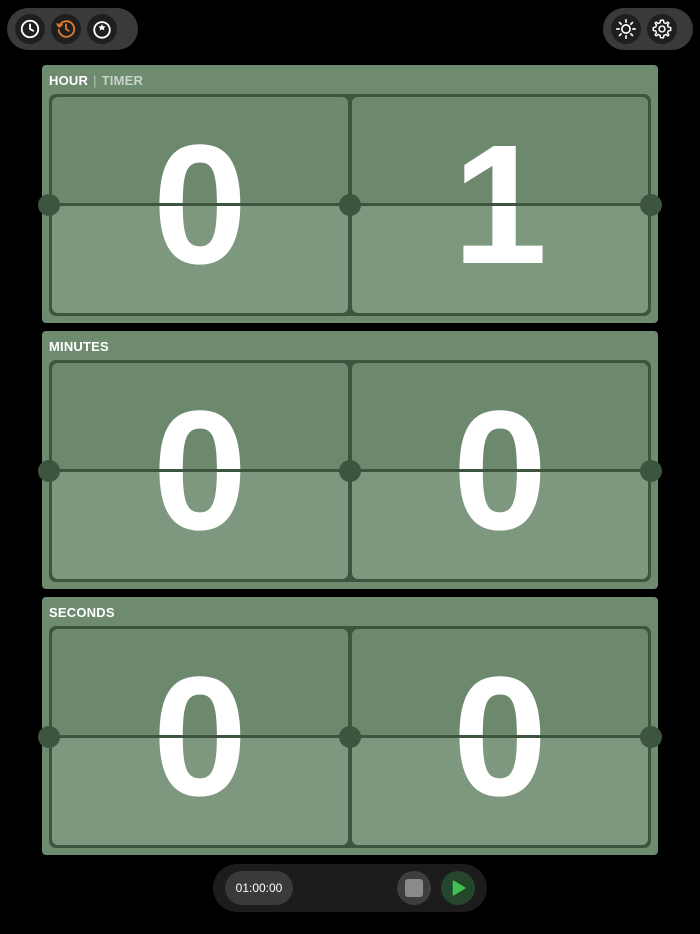  I want to click on stop-icon, so click(414, 888).